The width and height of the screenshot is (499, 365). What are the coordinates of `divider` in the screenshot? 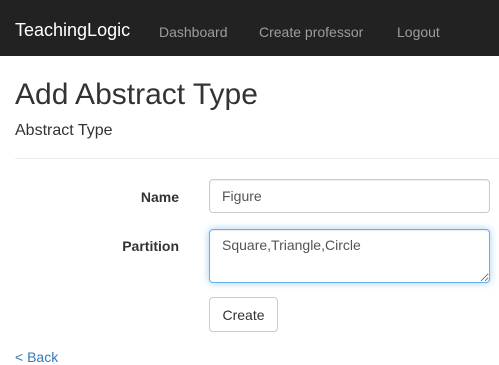 It's located at (257, 158).